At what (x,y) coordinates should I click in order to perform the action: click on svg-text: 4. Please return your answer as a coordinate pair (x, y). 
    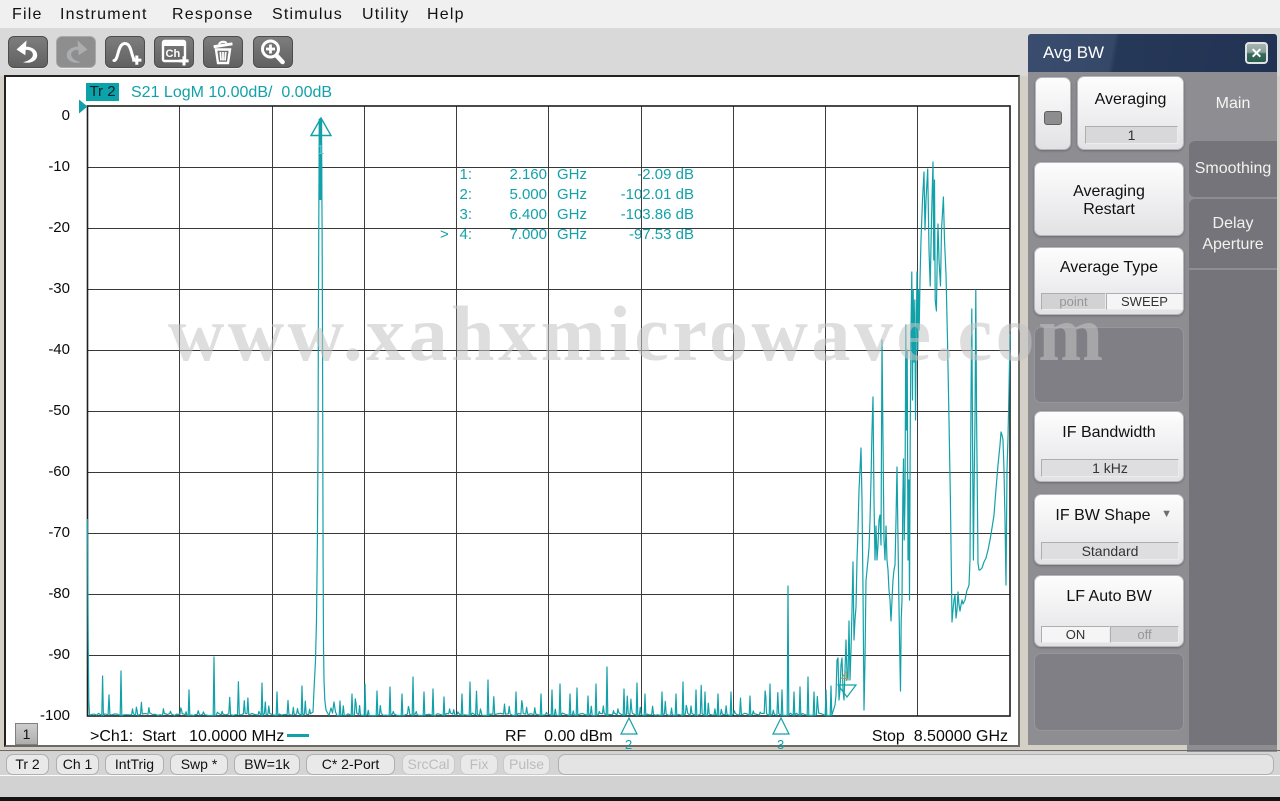
    Looking at the image, I should click on (845, 676).